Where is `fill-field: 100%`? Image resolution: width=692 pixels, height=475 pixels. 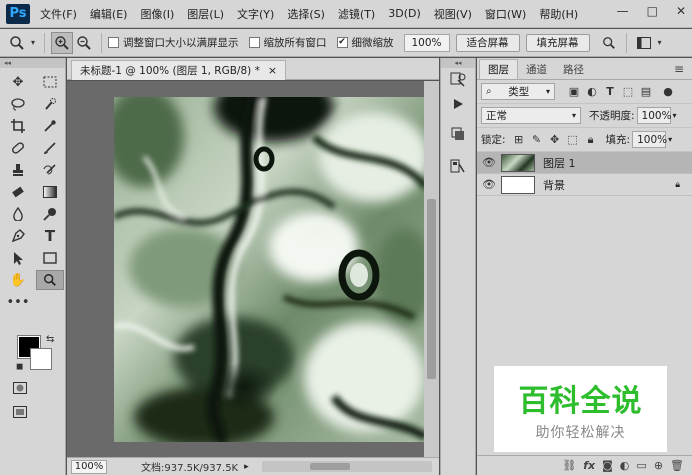 fill-field: 100% is located at coordinates (649, 139).